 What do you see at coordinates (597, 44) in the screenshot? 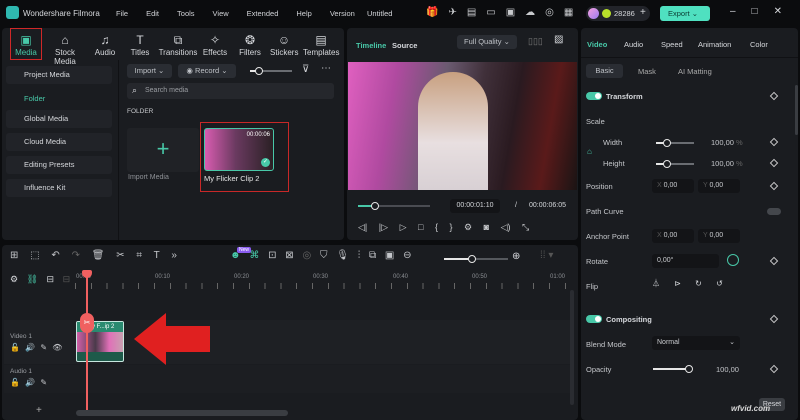
I see `tab-video: Video` at bounding box center [597, 44].